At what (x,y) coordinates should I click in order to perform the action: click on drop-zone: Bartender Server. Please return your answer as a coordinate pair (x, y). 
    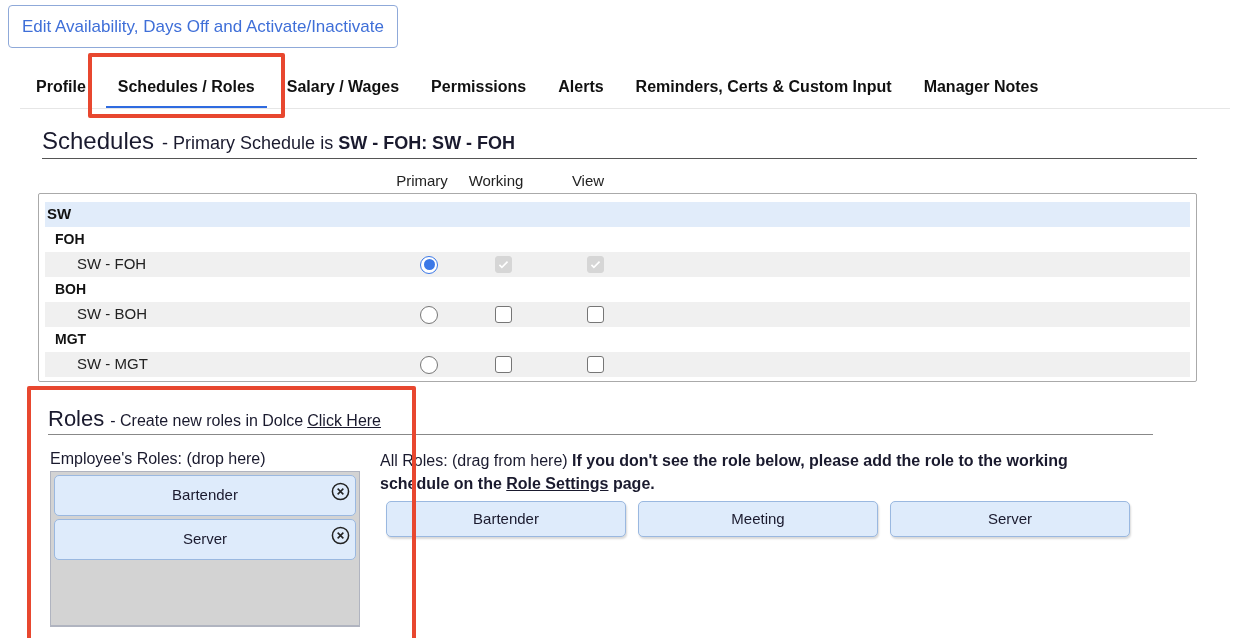
    Looking at the image, I should click on (205, 549).